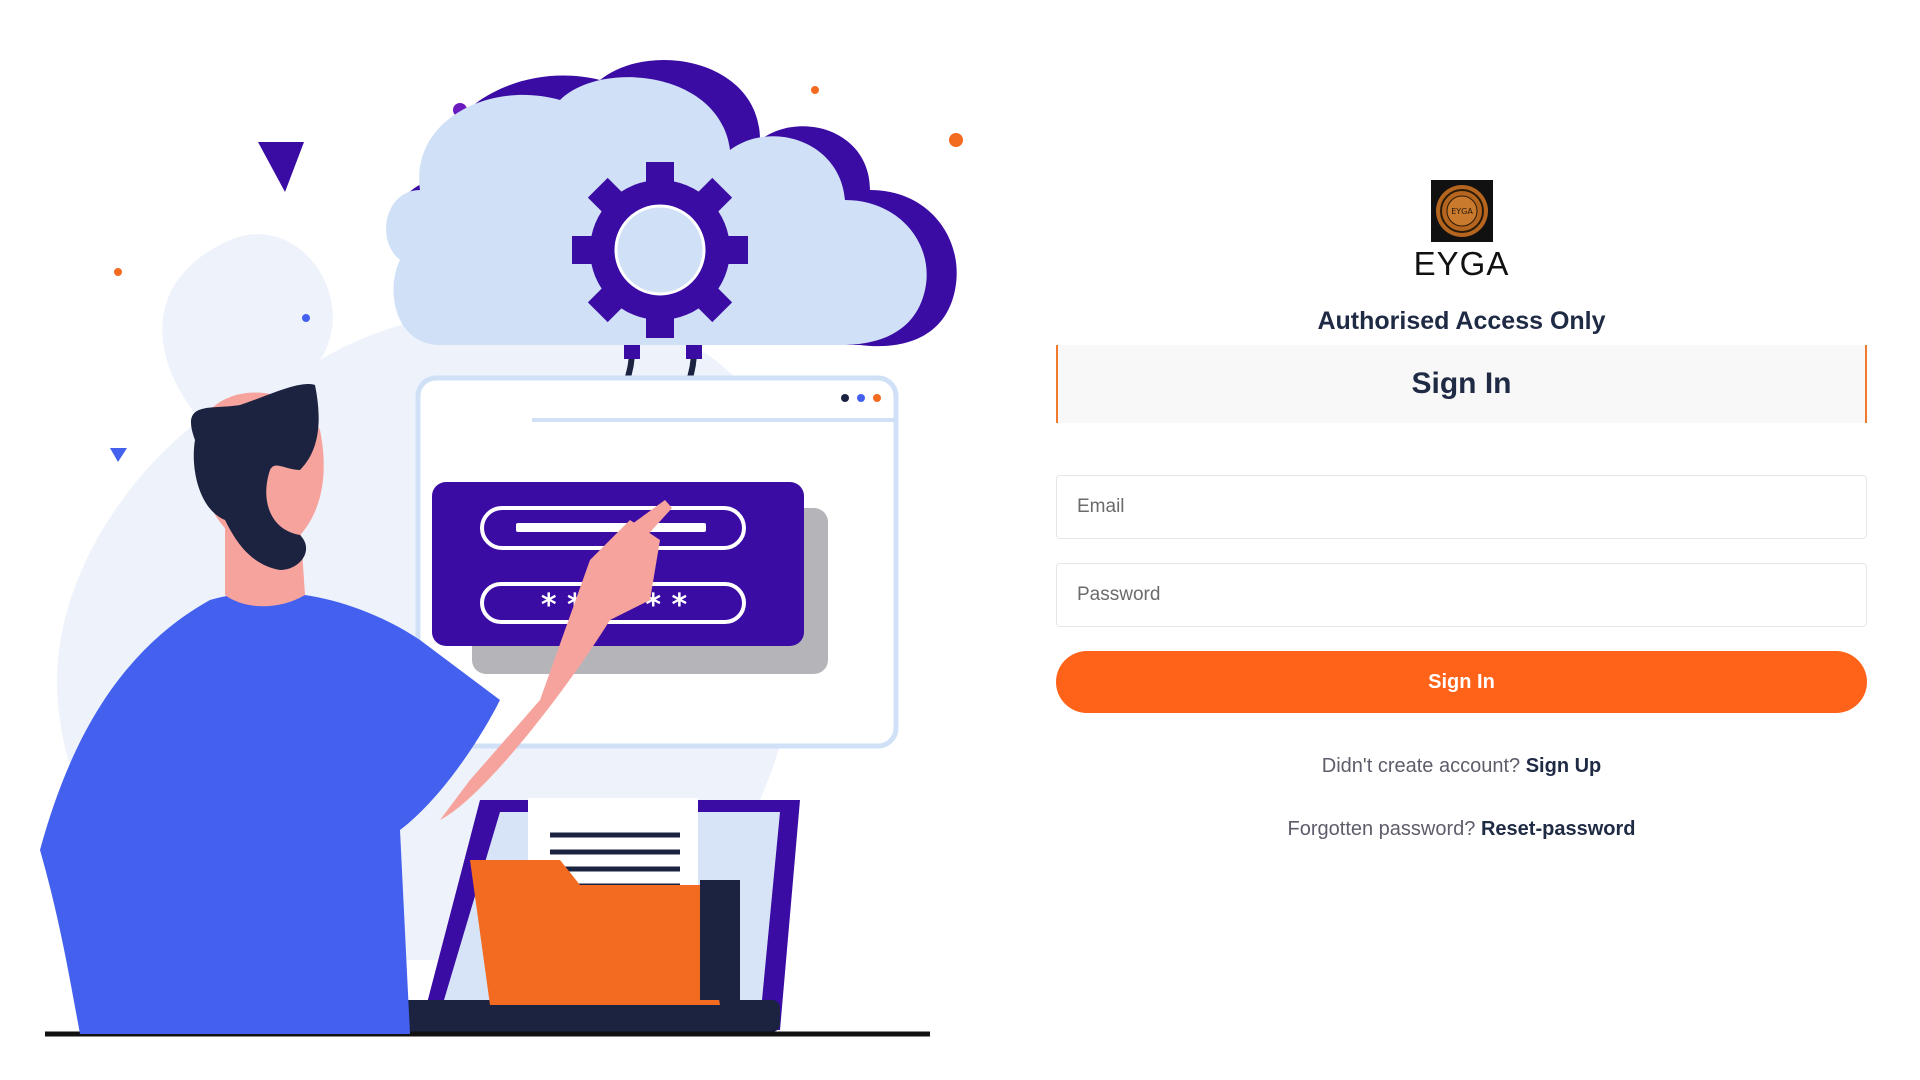 Image resolution: width=1920 pixels, height=1080 pixels. I want to click on signup-link: Sign Up, so click(1564, 766).